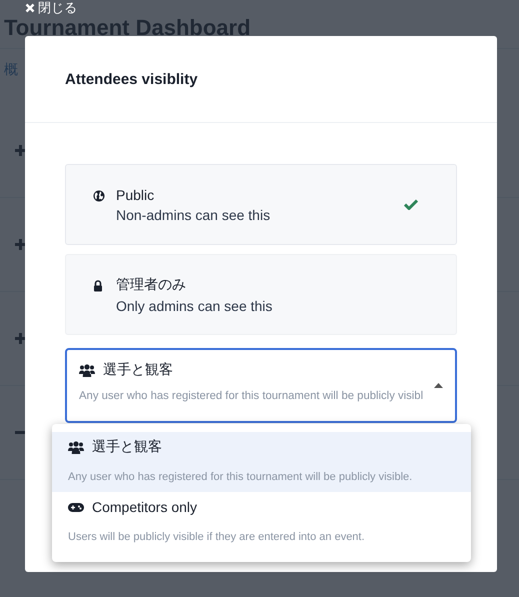 This screenshot has height=597, width=519. What do you see at coordinates (76, 507) in the screenshot?
I see `gamepad-icon` at bounding box center [76, 507].